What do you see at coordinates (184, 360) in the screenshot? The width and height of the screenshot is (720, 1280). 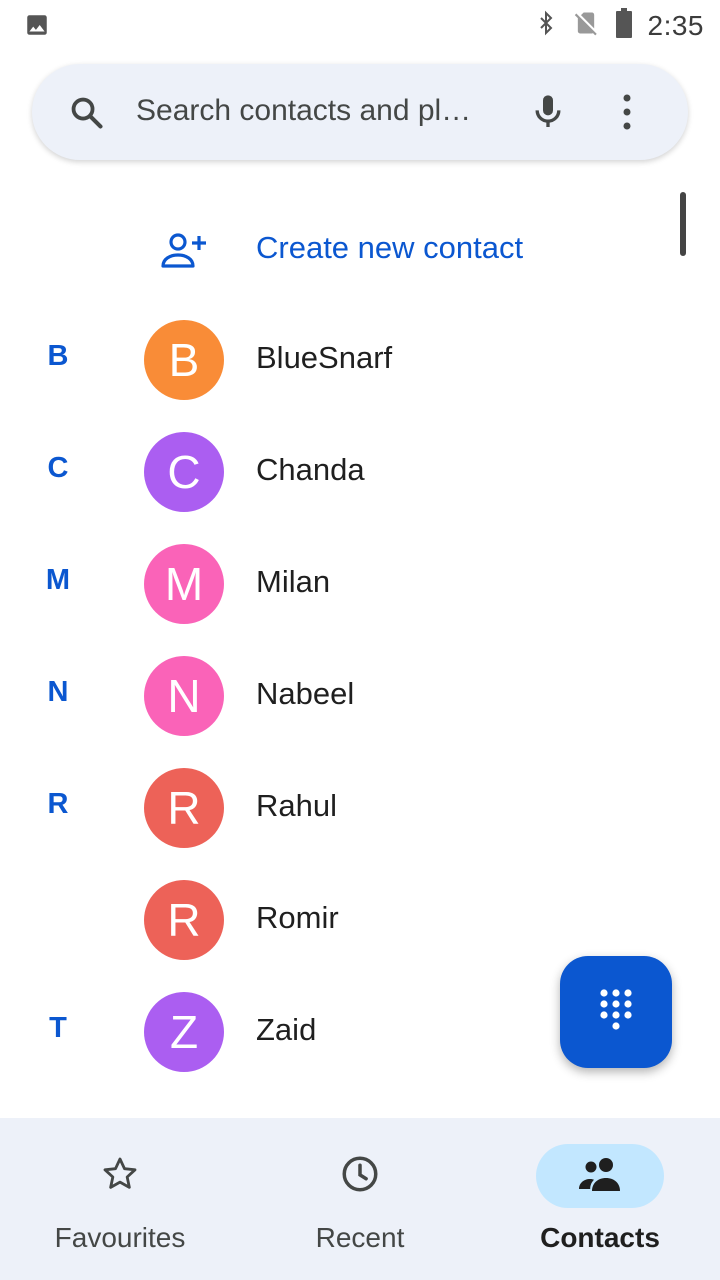 I see `avatar: B` at bounding box center [184, 360].